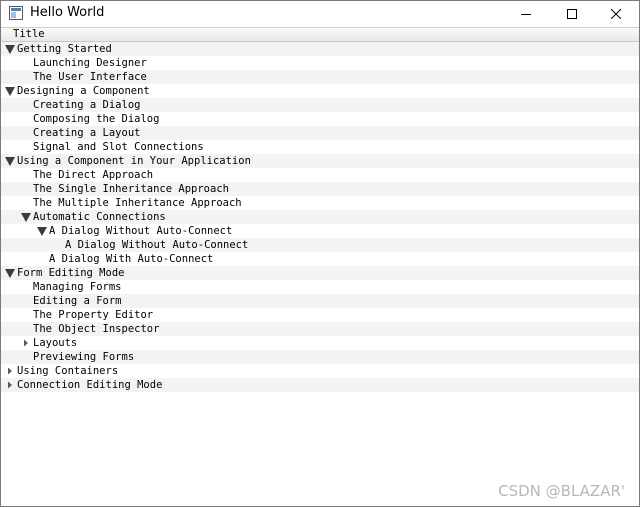 The width and height of the screenshot is (640, 507). What do you see at coordinates (83, 91) in the screenshot?
I see `tree-item-label: Designing a Component` at bounding box center [83, 91].